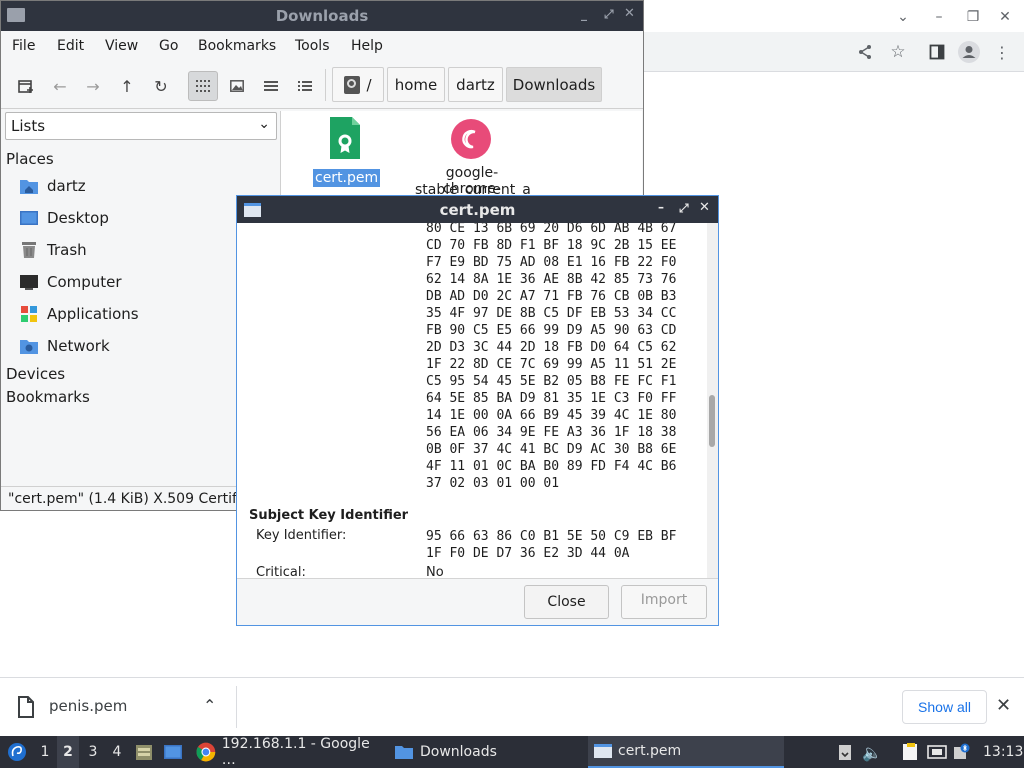  What do you see at coordinates (686, 752) in the screenshot?
I see `task-cert: cert.pem` at bounding box center [686, 752].